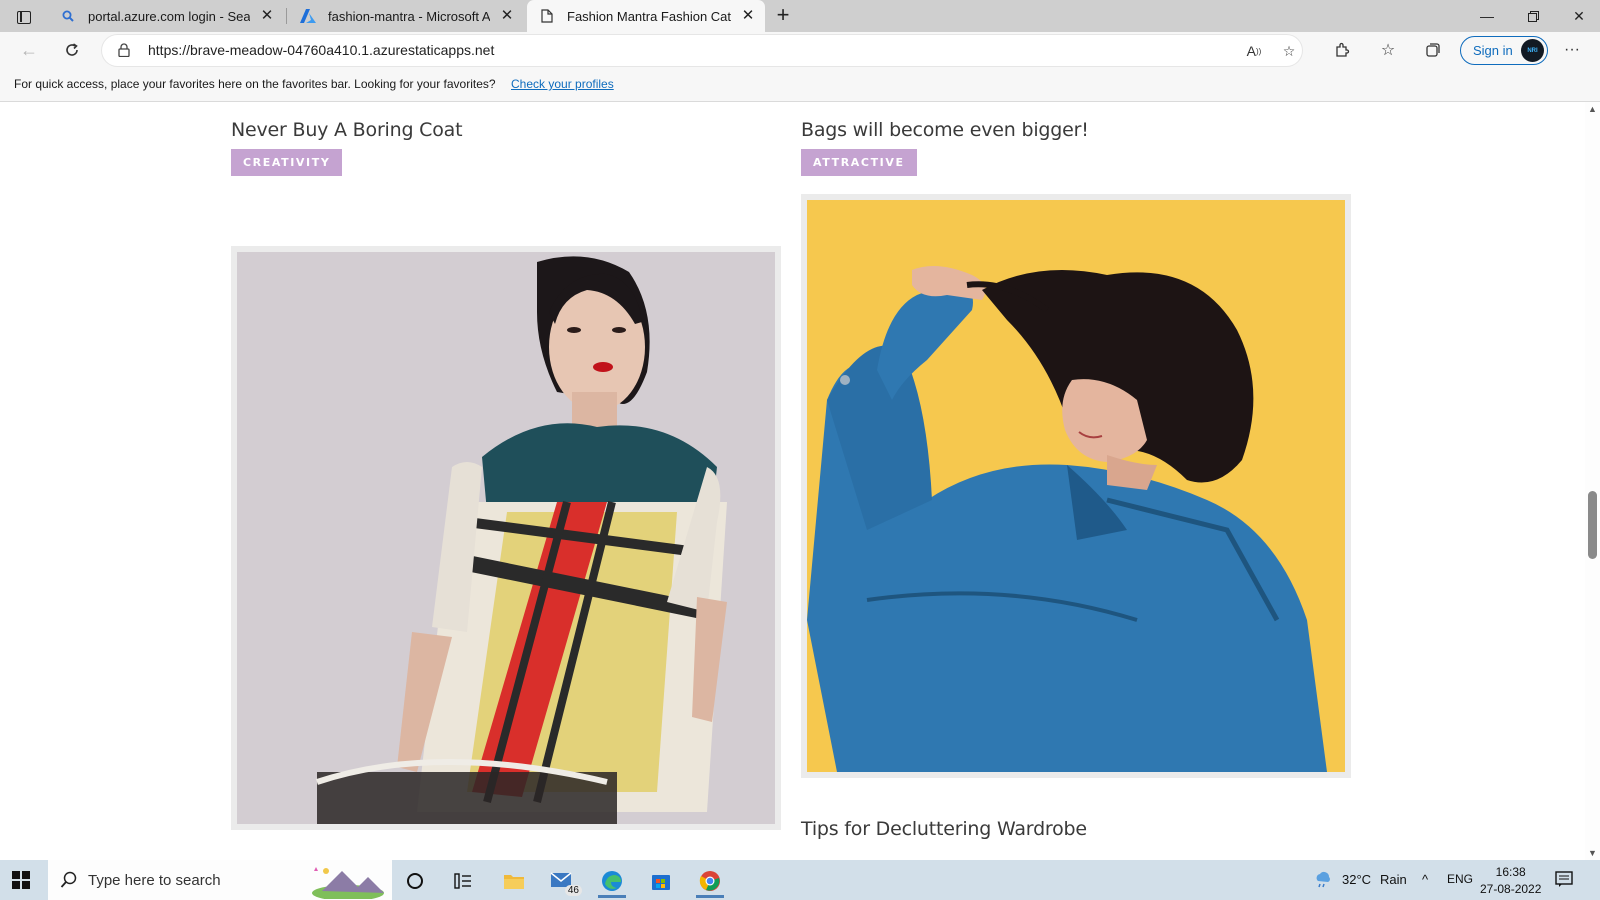 The image size is (1600, 900). I want to click on system-clock: 16:38 27-08-2022, so click(1510, 881).